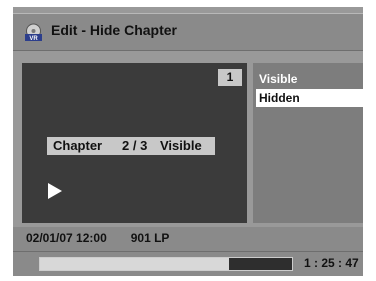 This screenshot has height=281, width=376. Describe the element at coordinates (150, 238) in the screenshot. I see `channel-mode: 901 LP` at that location.